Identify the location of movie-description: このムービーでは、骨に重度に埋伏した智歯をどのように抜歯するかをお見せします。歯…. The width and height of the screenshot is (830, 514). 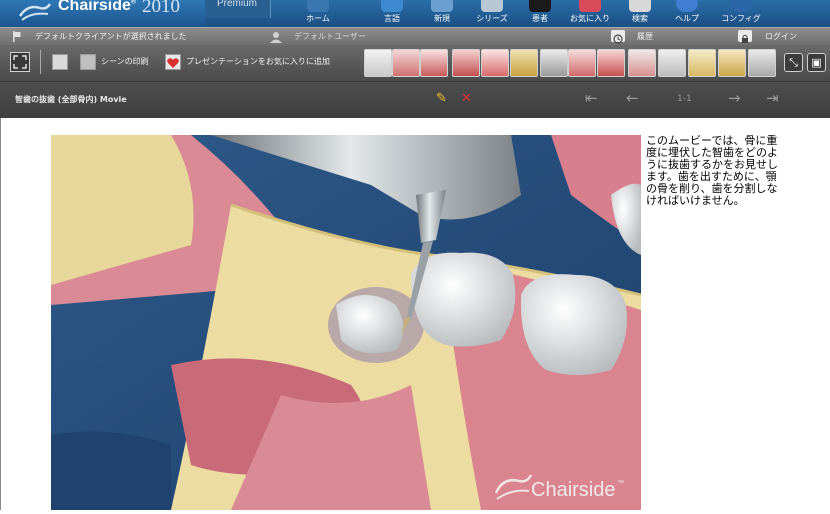
(712, 170).